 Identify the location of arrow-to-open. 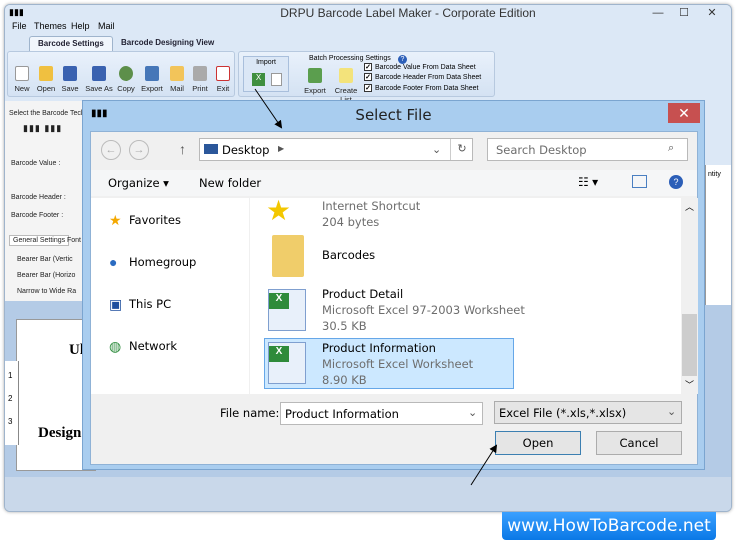
(484, 465).